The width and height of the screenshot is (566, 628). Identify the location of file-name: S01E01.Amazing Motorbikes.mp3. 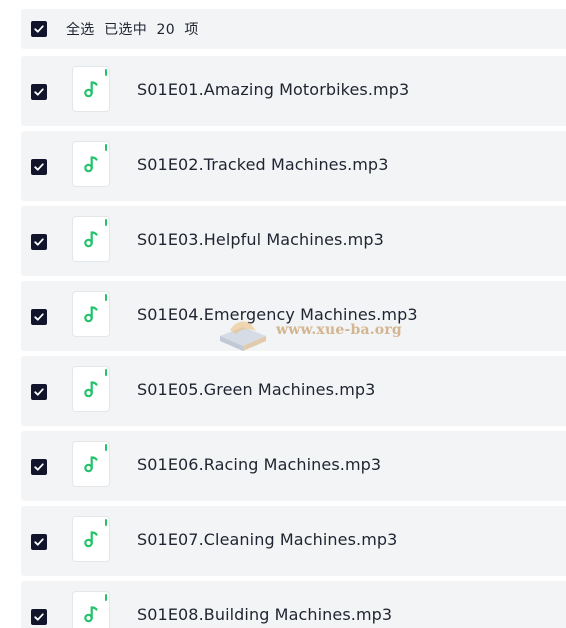
(273, 89).